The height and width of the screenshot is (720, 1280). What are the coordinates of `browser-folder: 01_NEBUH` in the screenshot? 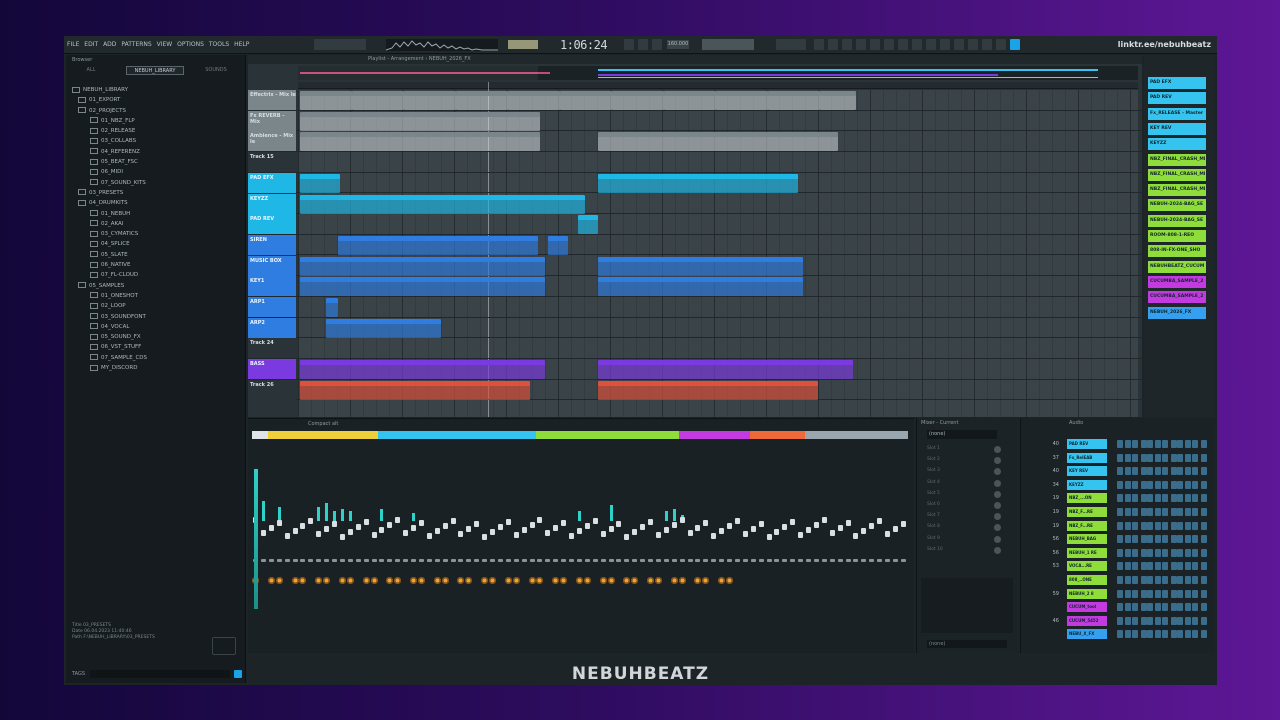 It's located at (157, 214).